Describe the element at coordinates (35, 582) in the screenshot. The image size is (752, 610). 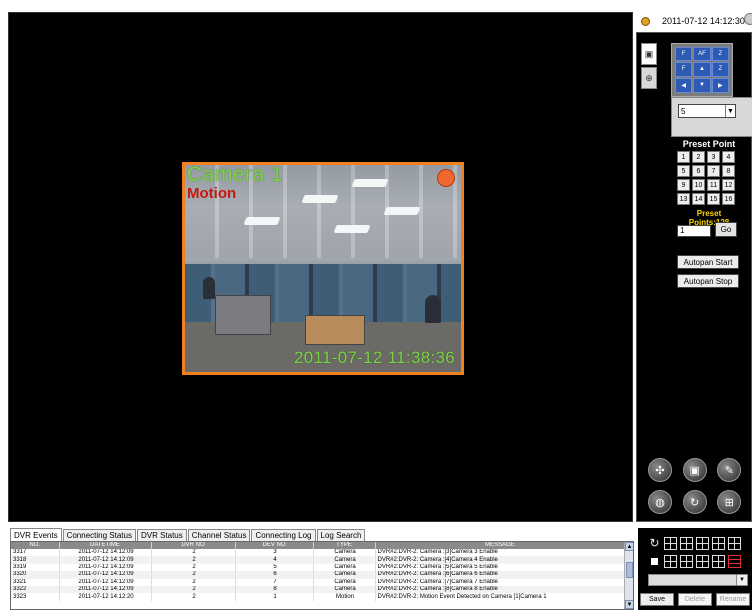
I see `table-cell: 3321` at that location.